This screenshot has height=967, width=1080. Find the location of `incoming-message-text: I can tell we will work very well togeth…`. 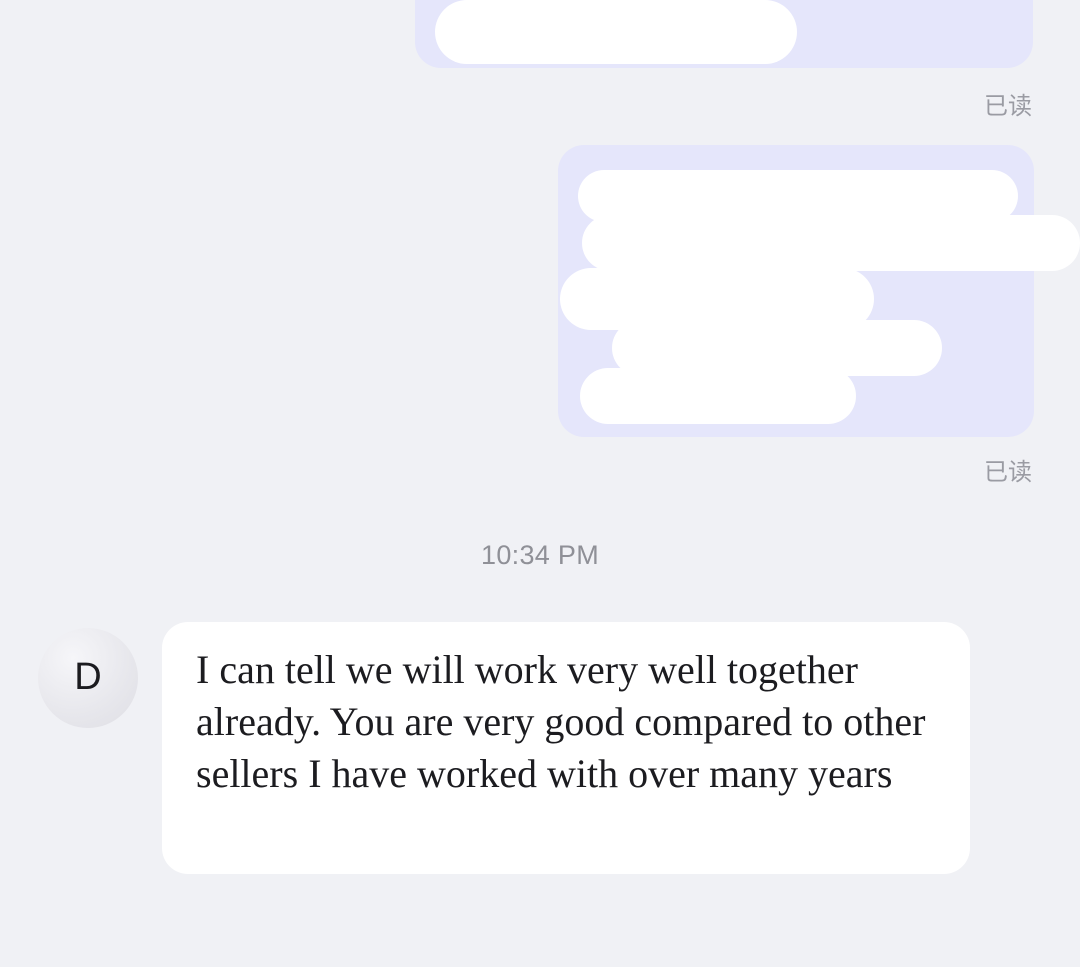

incoming-message-text: I can tell we will work very well togeth… is located at coordinates (561, 721).